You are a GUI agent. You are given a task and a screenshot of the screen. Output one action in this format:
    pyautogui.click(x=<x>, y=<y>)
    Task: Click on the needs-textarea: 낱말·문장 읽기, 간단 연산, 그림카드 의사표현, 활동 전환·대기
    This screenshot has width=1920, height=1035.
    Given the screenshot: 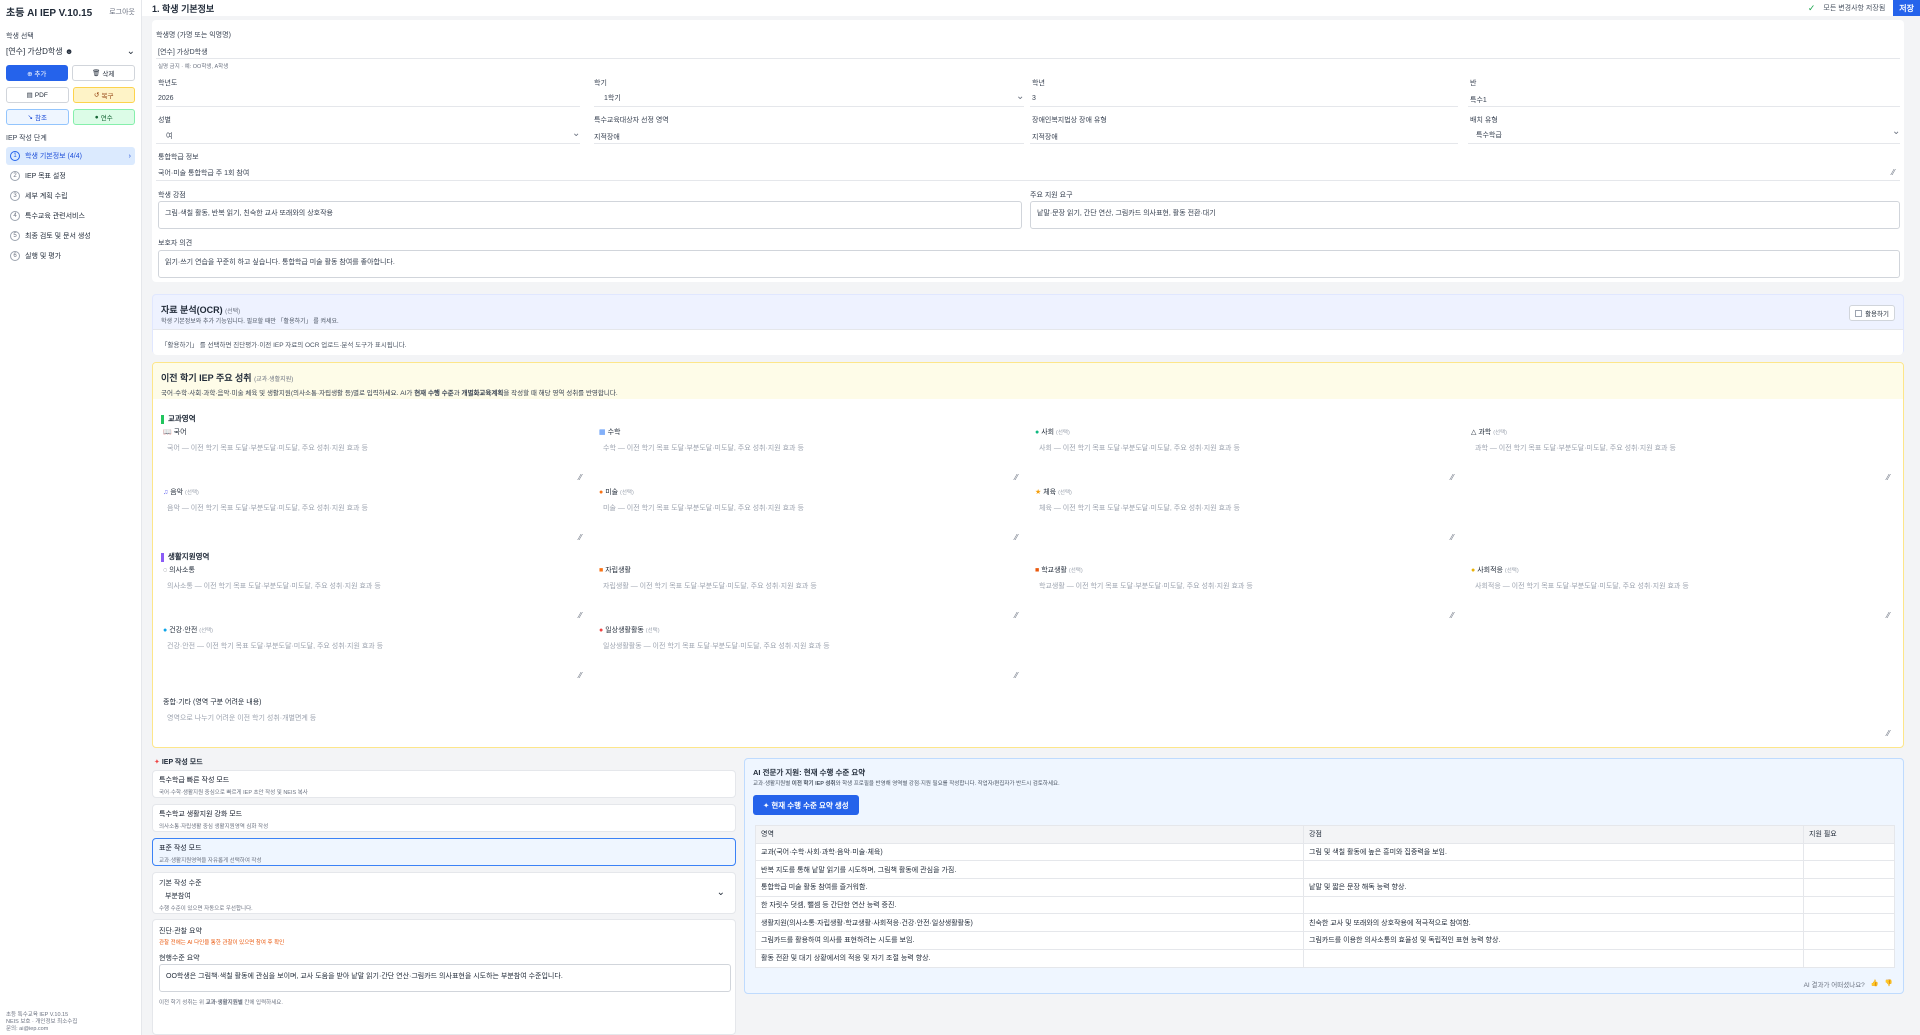 What is the action you would take?
    pyautogui.click(x=1465, y=215)
    